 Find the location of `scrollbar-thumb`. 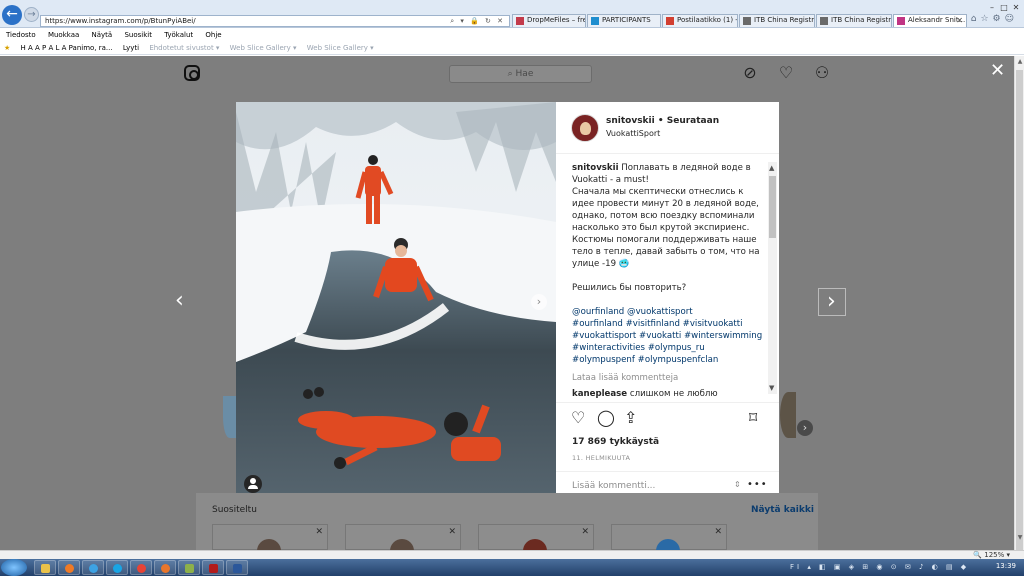

scrollbar-thumb is located at coordinates (1019, 310).